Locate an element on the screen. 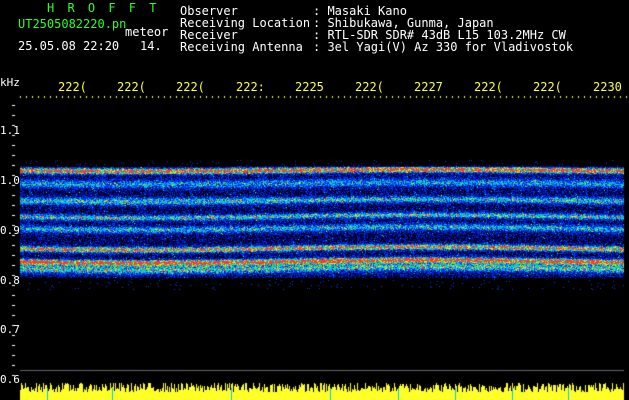  antenna-label: Receiving Antenna is located at coordinates (241, 47).